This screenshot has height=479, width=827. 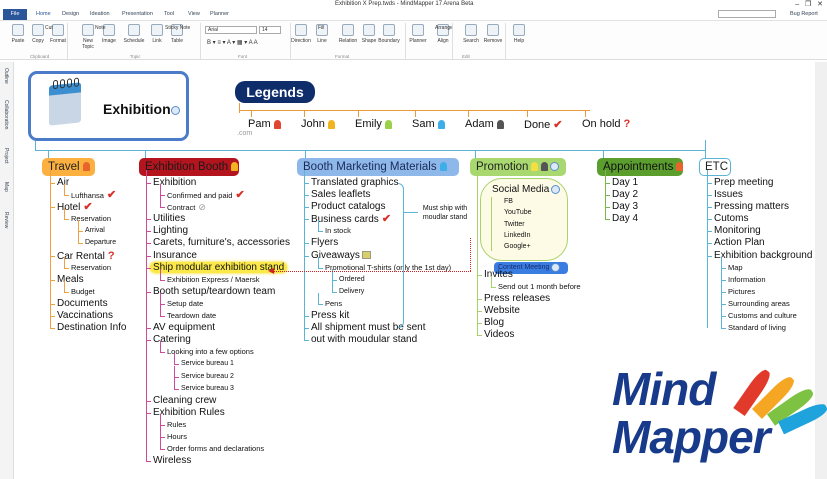 I want to click on legend-item-done: Done ✔, so click(x=543, y=124).